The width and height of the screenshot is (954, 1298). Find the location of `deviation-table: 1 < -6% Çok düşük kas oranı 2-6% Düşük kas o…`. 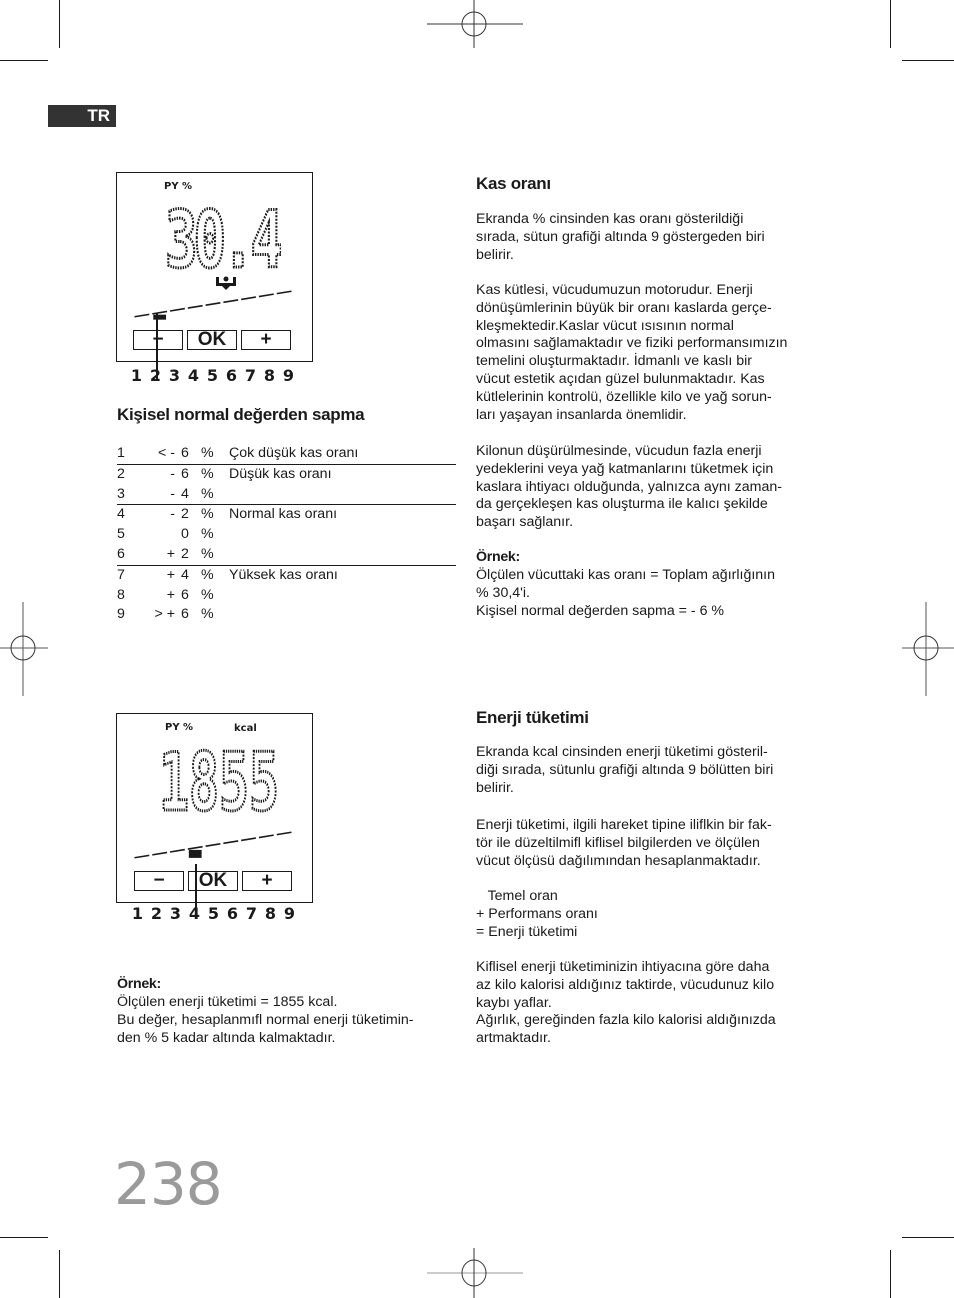

deviation-table: 1 < -6% Çok düşük kas oranı 2-6% Düşük kas o… is located at coordinates (286, 534).